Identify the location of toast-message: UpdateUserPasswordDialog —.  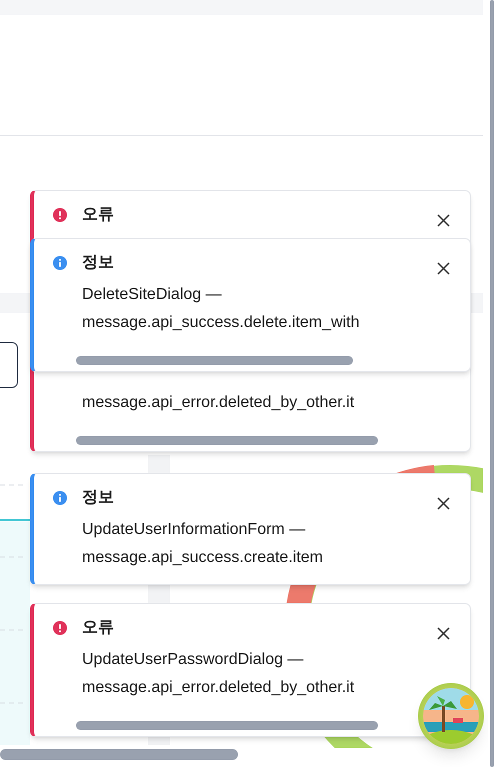
(193, 660).